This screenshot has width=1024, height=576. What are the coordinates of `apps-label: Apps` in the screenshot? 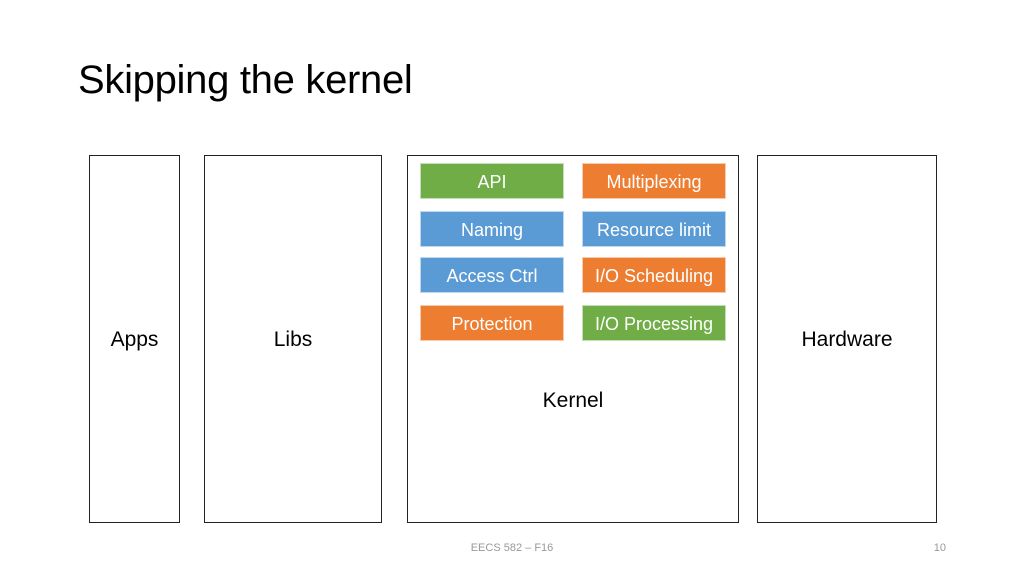 It's located at (134, 339).